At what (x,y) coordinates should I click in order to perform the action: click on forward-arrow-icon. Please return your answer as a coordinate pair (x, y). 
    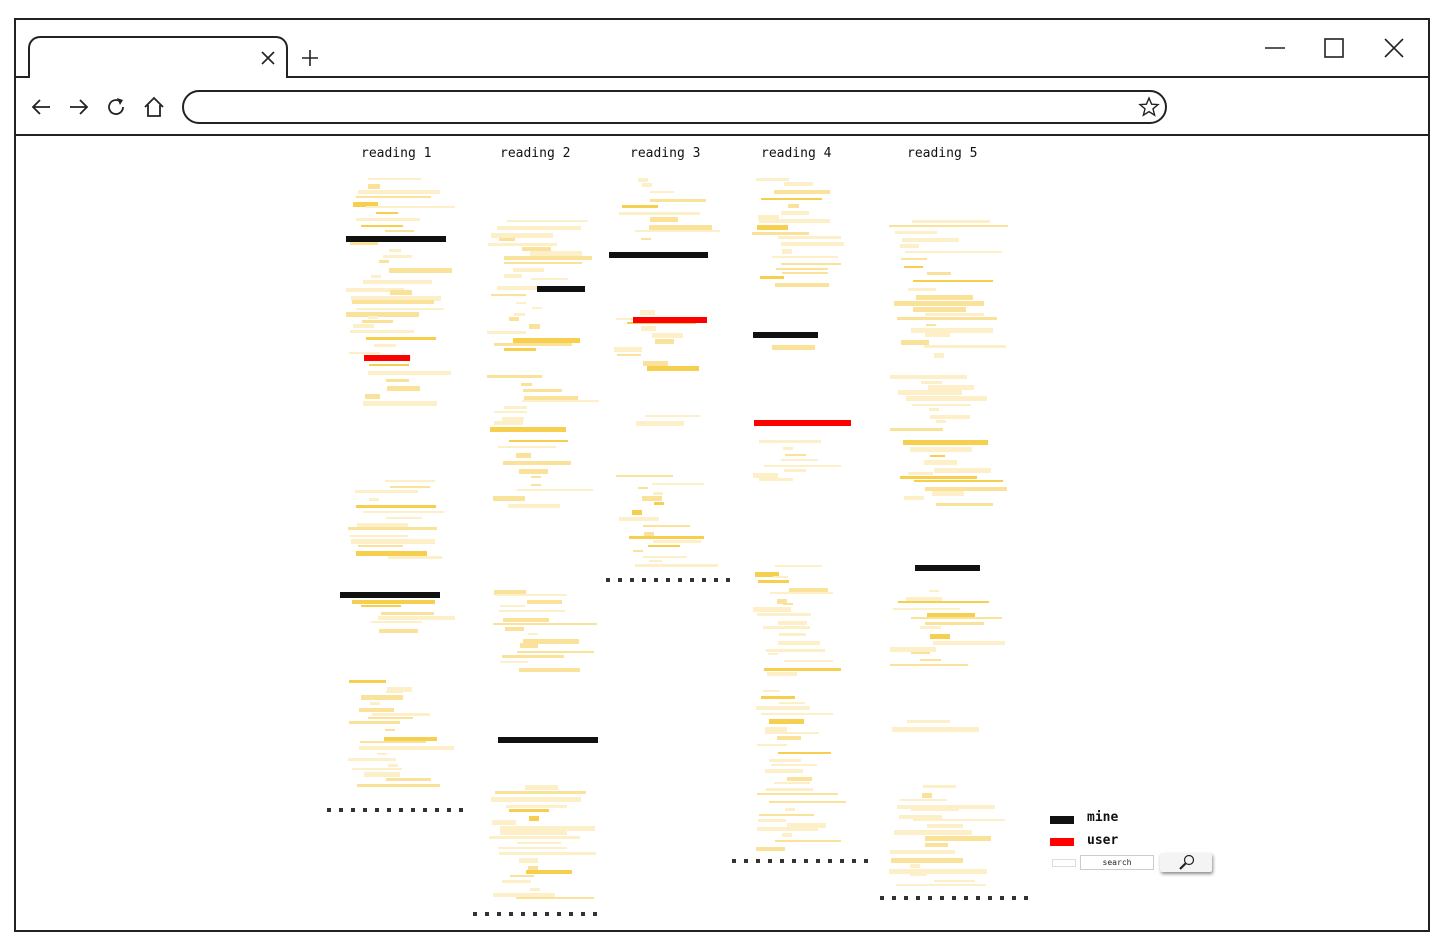
    Looking at the image, I should click on (79, 107).